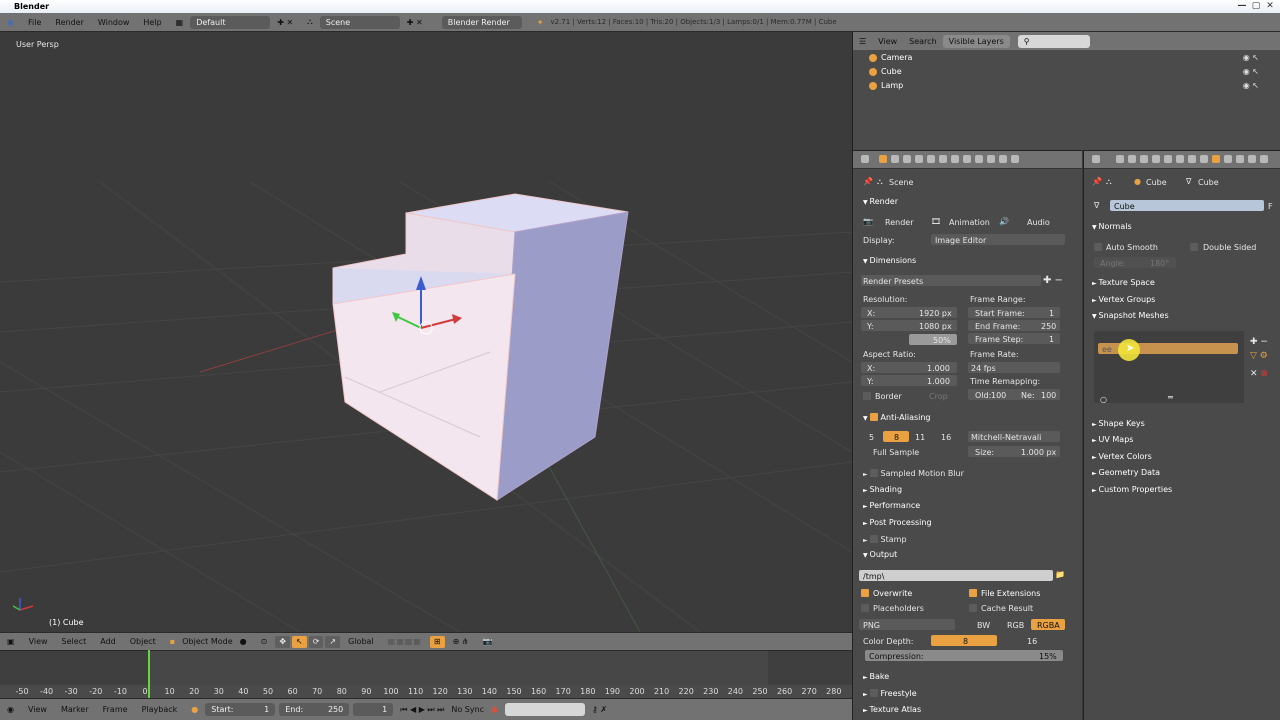 The image size is (1280, 720). What do you see at coordinates (1256, 6) in the screenshot?
I see `maximize-icon: ▢` at bounding box center [1256, 6].